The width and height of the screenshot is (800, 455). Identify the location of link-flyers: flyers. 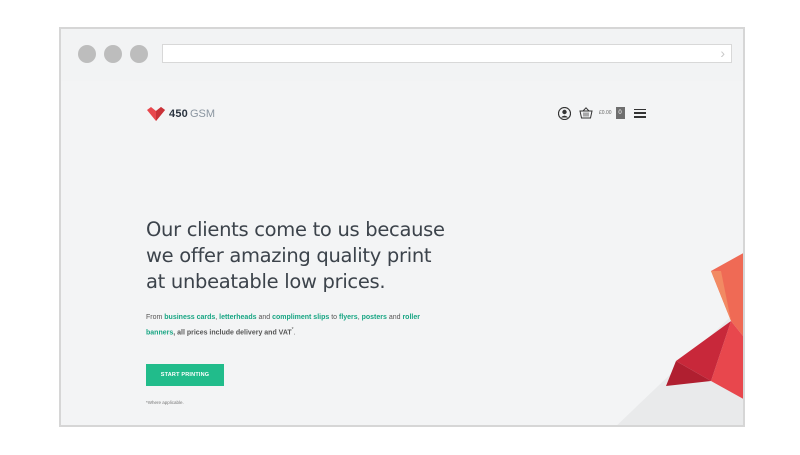
(348, 317).